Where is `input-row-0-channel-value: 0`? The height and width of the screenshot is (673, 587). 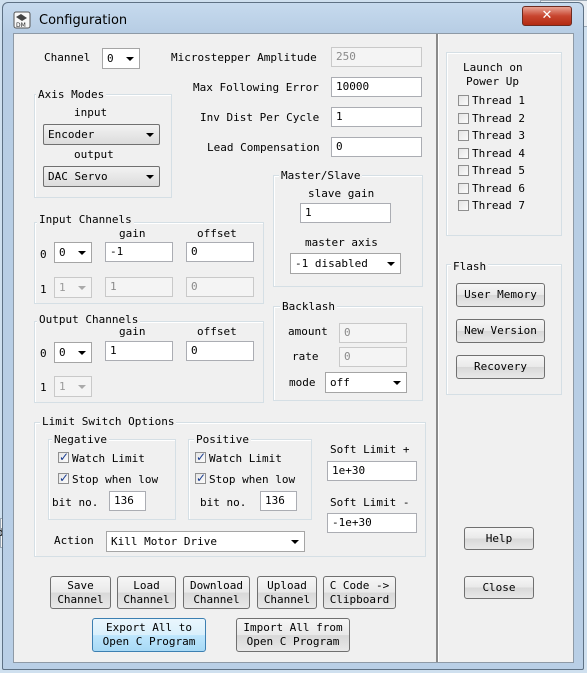 input-row-0-channel-value: 0 is located at coordinates (62, 252).